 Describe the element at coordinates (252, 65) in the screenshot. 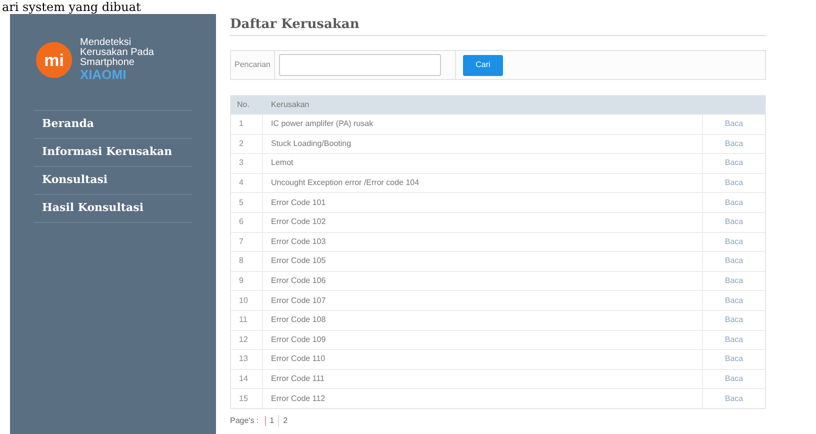

I see `search-label: Pencarian` at that location.